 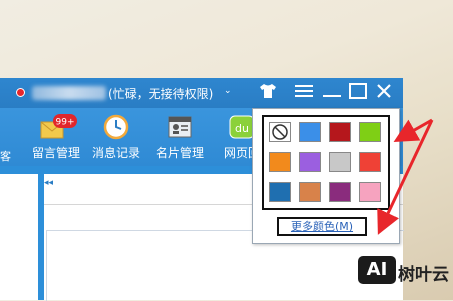 What do you see at coordinates (280, 192) in the screenshot?
I see `swatch-steel-blue` at bounding box center [280, 192].